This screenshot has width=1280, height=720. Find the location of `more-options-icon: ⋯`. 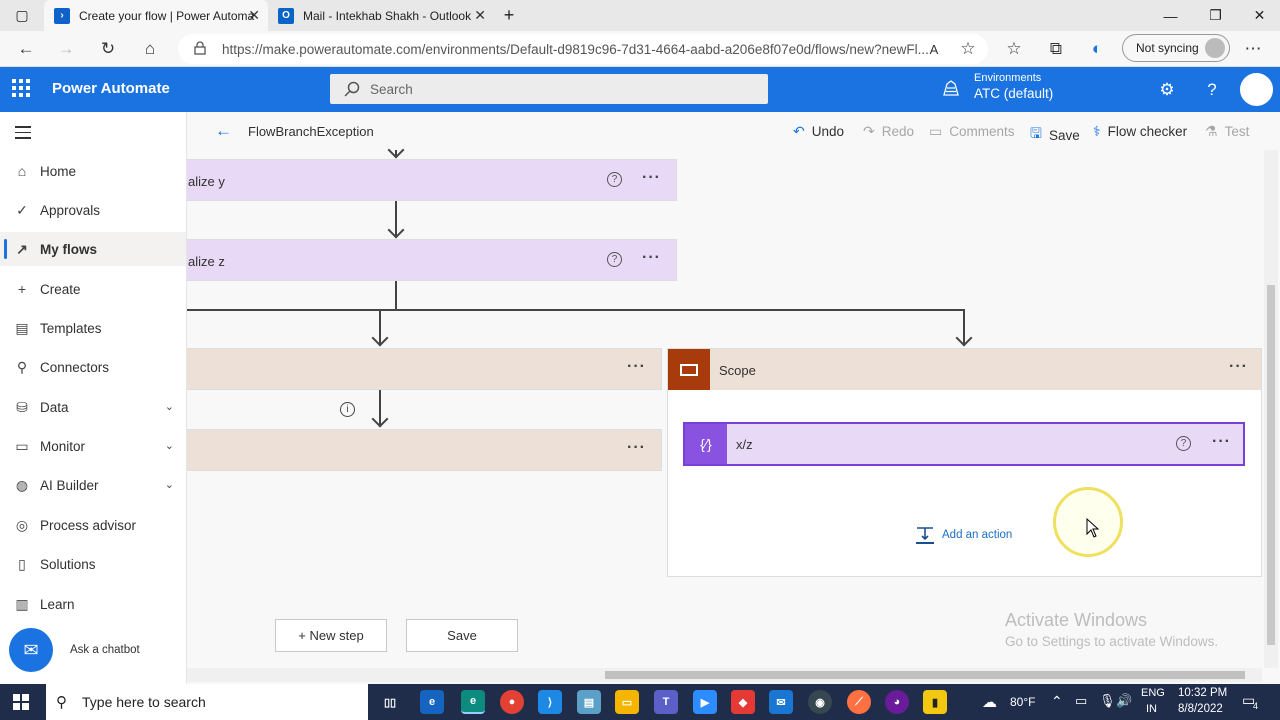

more-options-icon: ⋯ is located at coordinates (1253, 49).